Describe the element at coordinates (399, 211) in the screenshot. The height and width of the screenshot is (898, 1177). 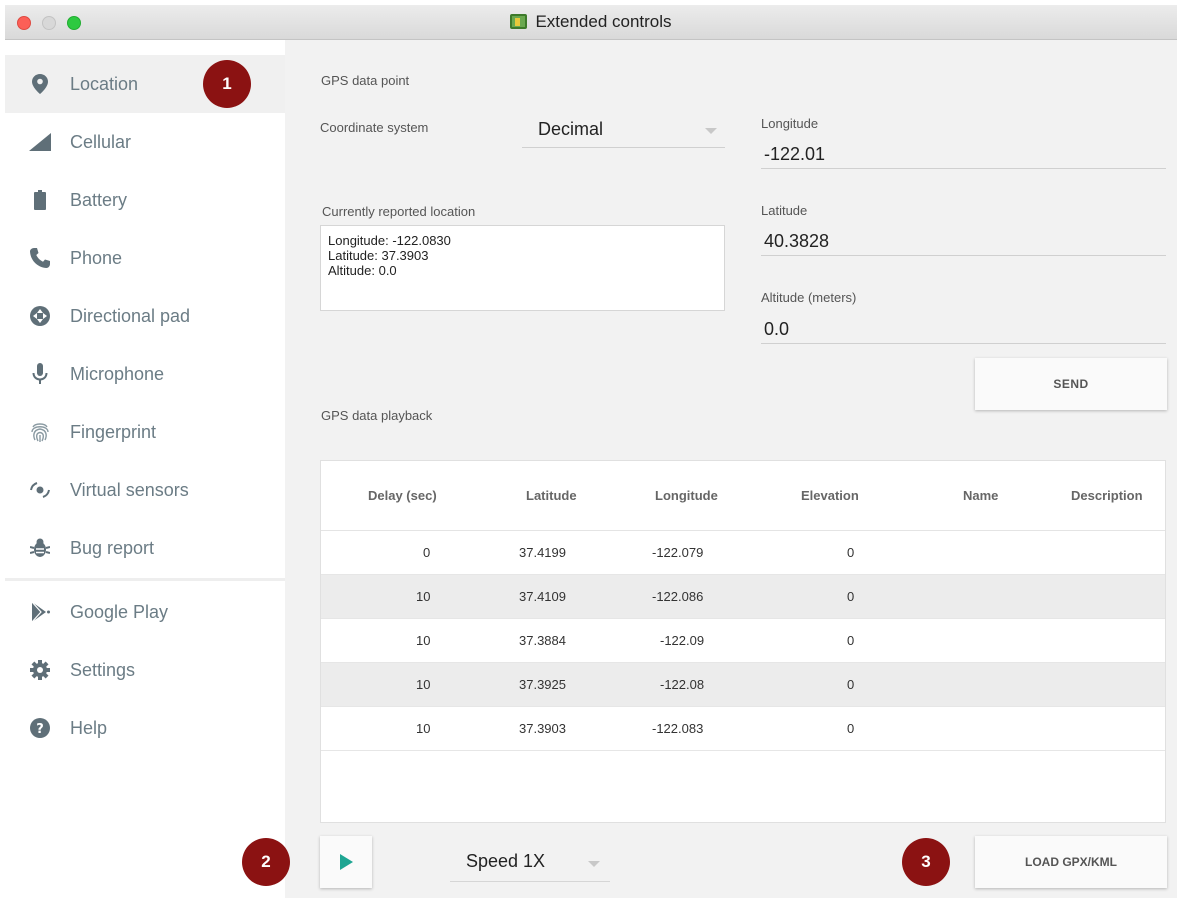
I see `current-location-label: Currently reported location` at that location.